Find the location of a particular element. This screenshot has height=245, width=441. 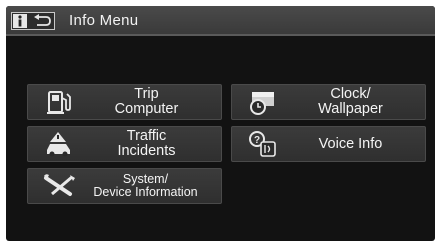

traffic-car-icon is located at coordinates (59, 144).